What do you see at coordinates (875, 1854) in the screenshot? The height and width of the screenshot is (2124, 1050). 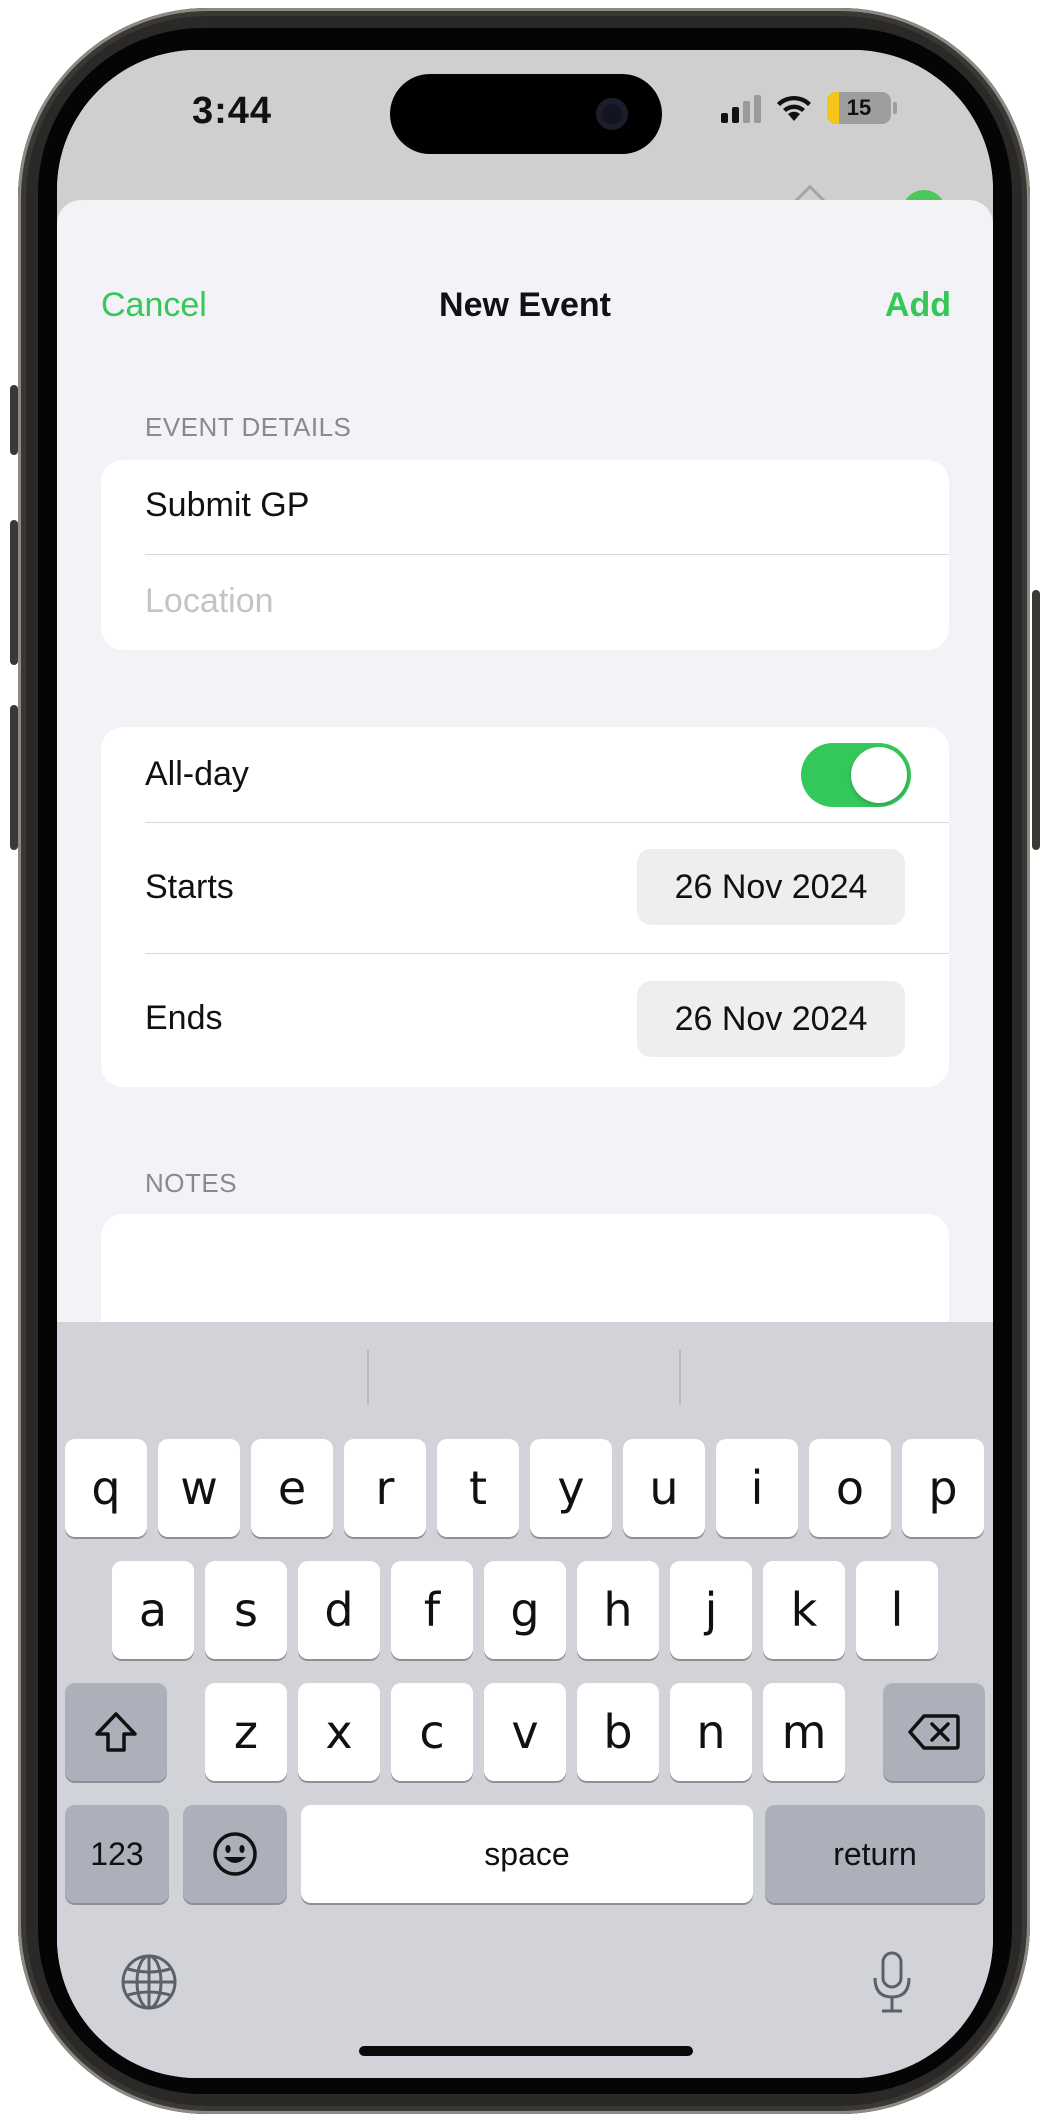 I see `return-key: return` at bounding box center [875, 1854].